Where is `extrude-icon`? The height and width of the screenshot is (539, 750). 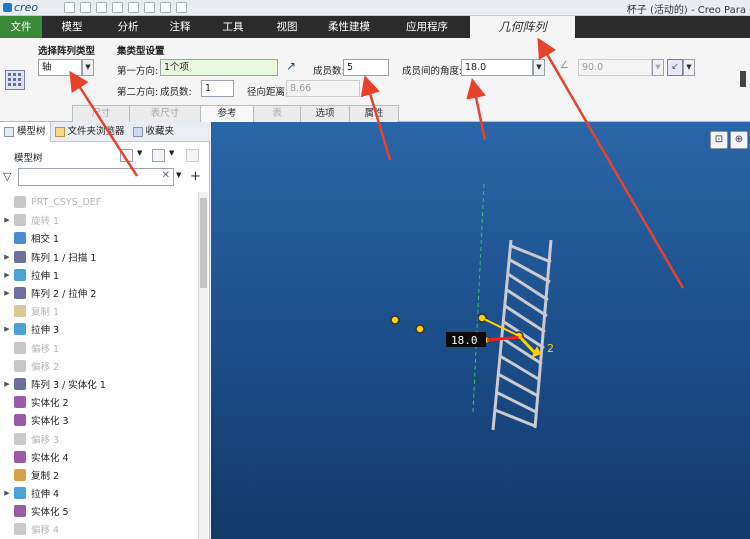
extrude-icon is located at coordinates (20, 493).